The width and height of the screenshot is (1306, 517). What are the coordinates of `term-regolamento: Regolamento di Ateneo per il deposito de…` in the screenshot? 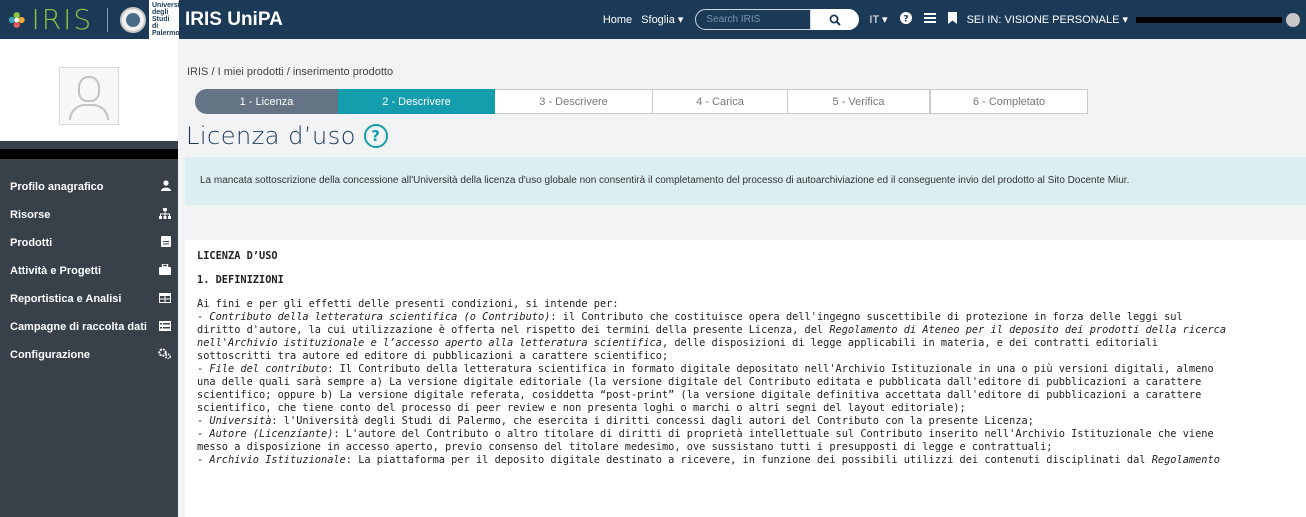 It's located at (1028, 330).